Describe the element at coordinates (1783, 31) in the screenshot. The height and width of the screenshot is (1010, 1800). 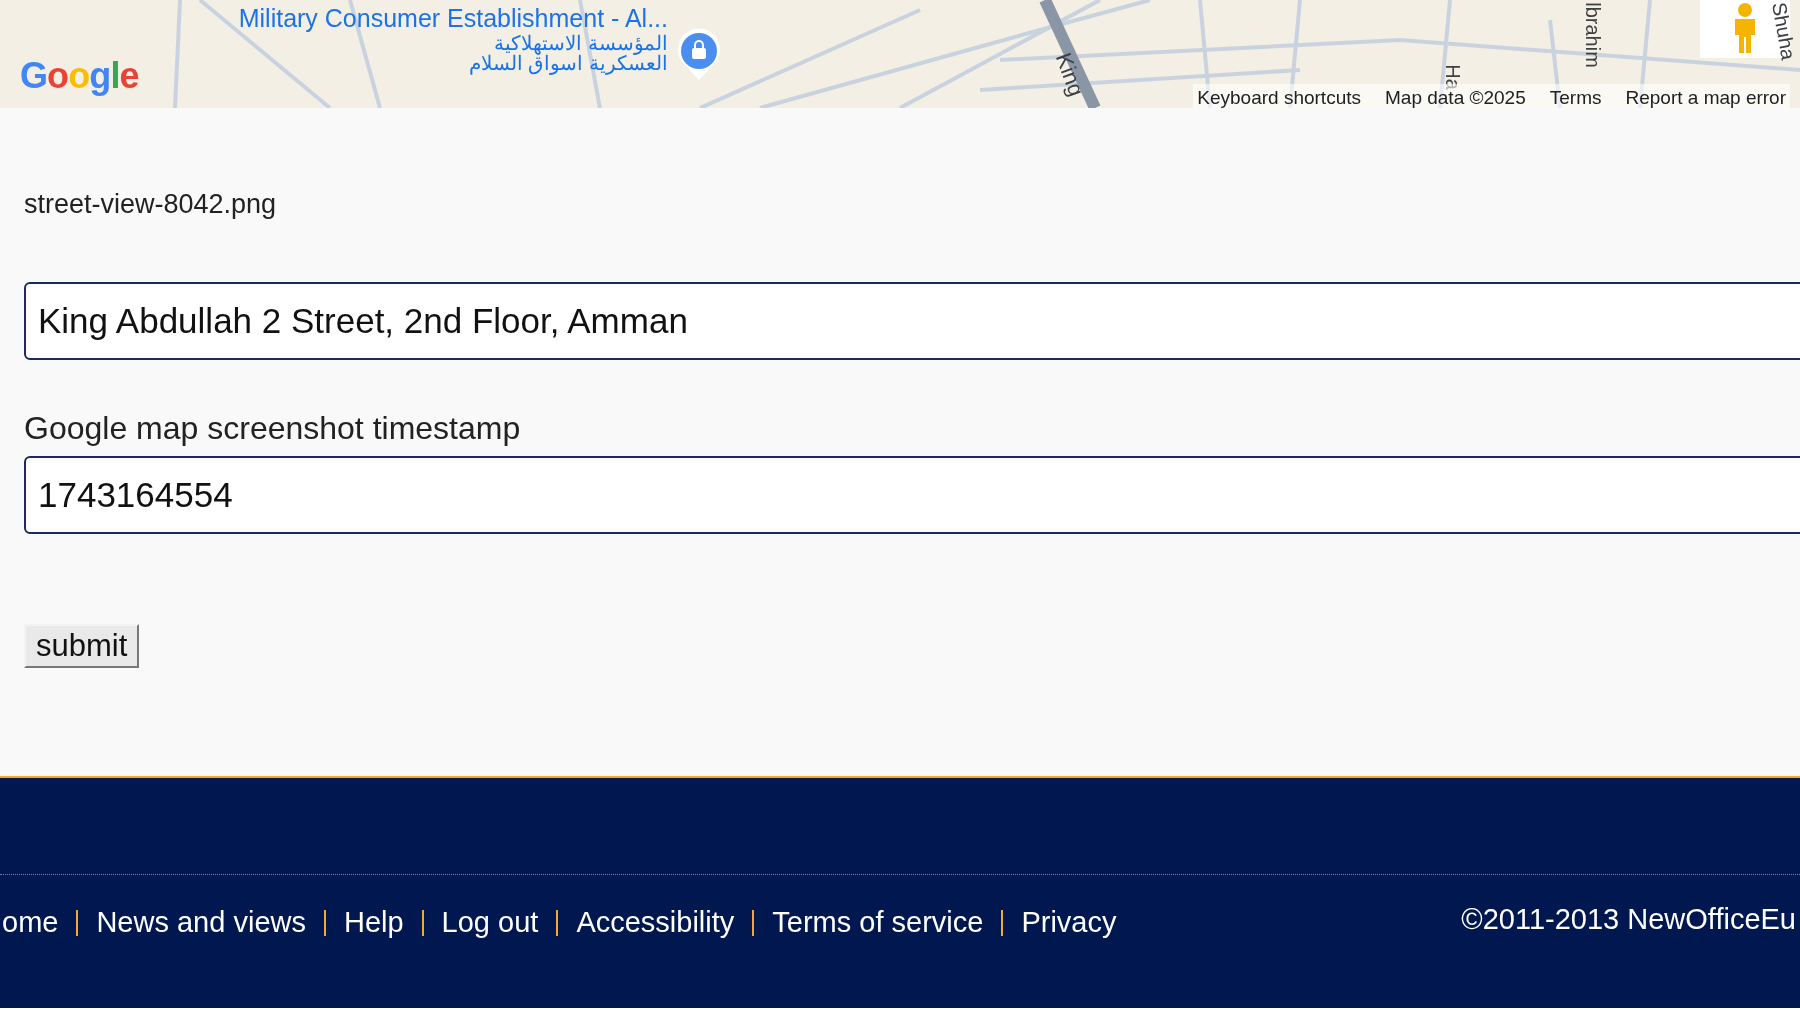
I see `street-label: Shuha` at that location.